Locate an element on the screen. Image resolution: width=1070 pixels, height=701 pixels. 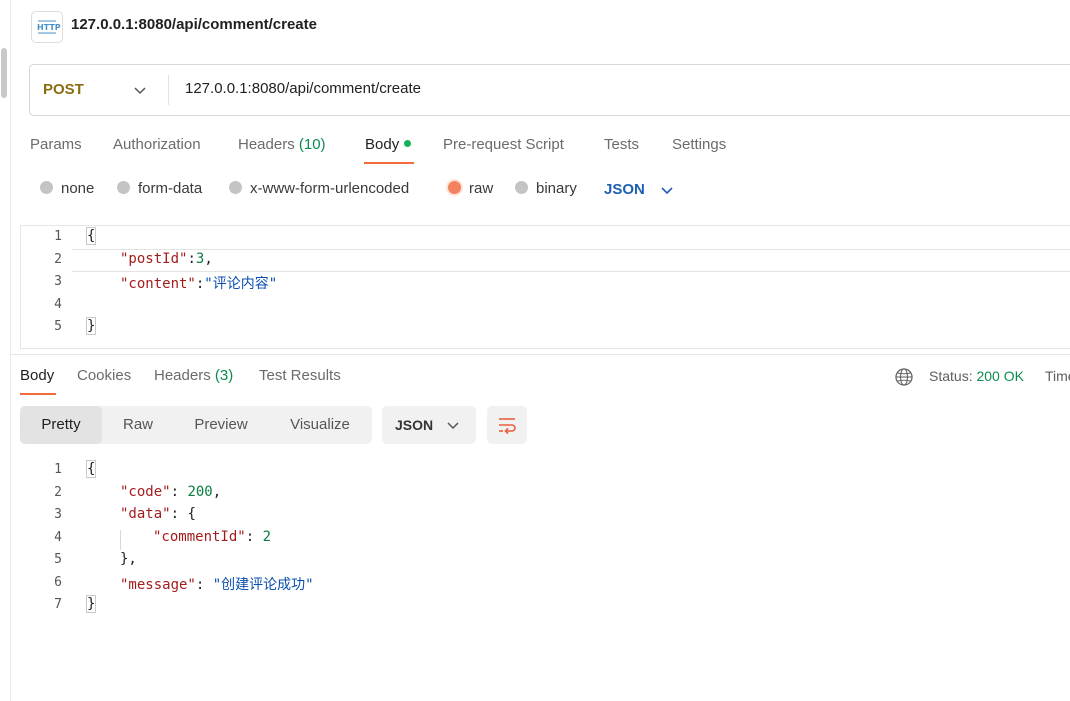
tab-tests: Tests is located at coordinates (621, 144).